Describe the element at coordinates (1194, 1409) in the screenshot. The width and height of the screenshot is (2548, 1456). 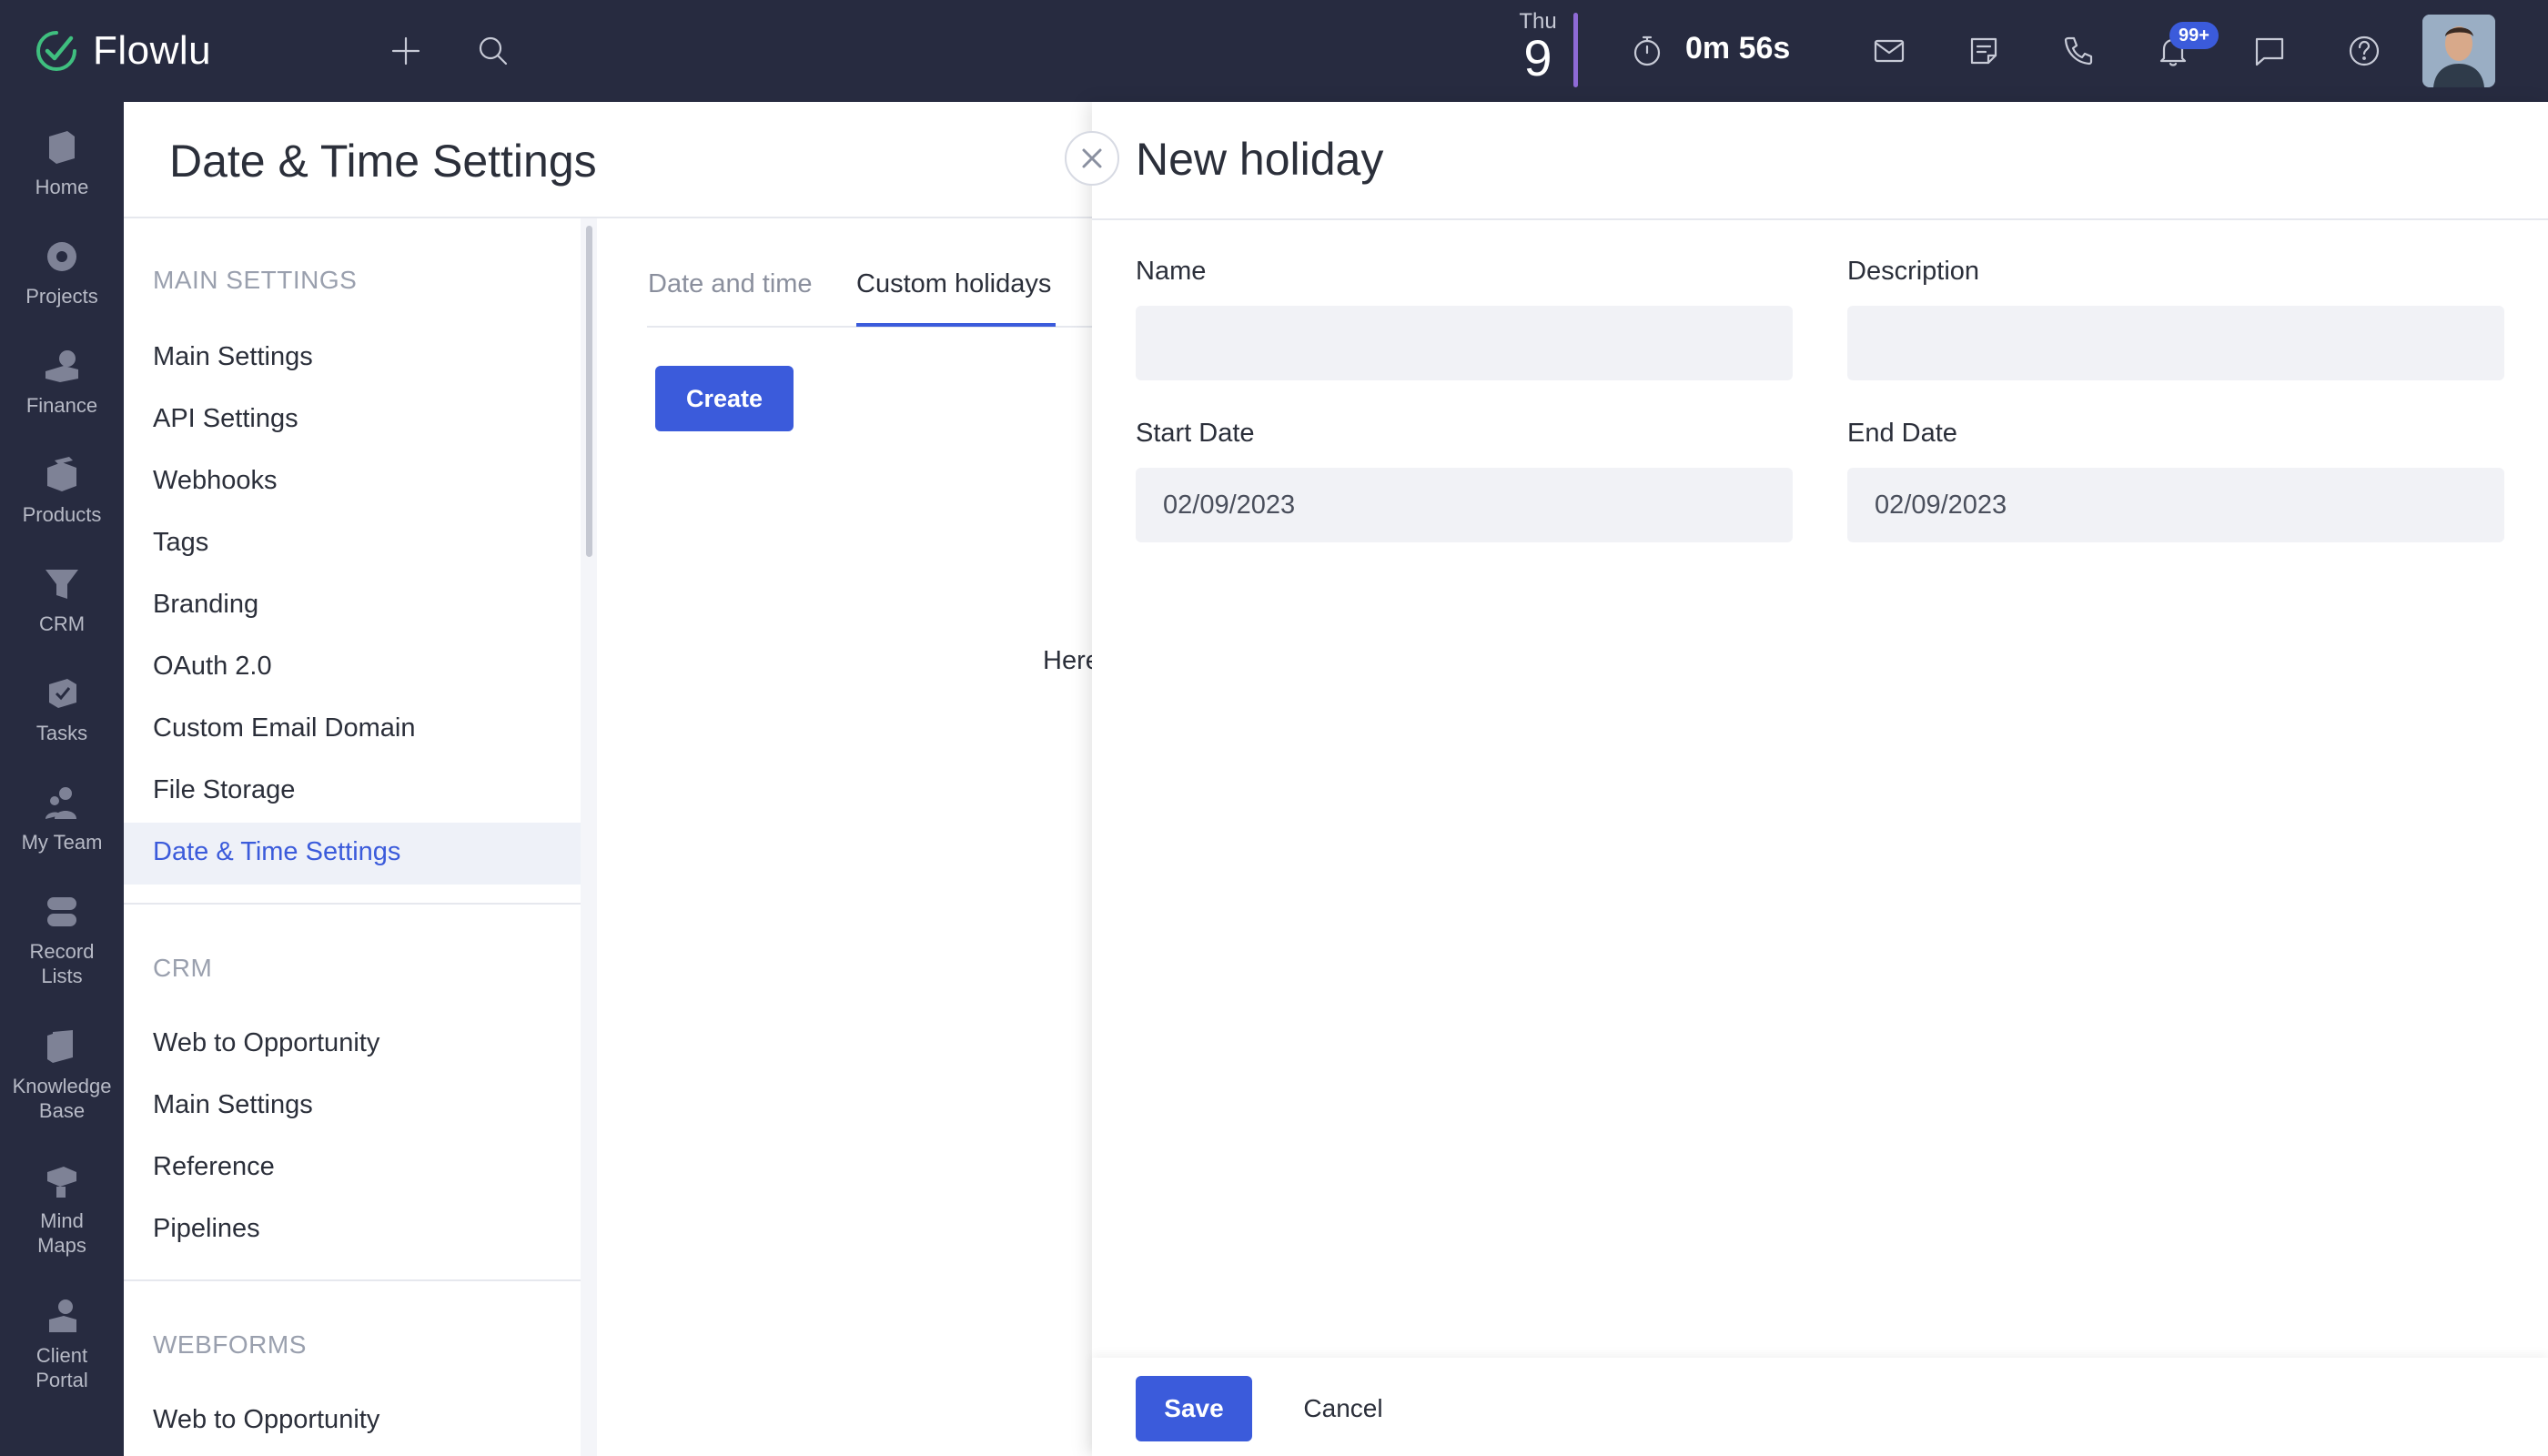
I see `save-button: Save` at that location.